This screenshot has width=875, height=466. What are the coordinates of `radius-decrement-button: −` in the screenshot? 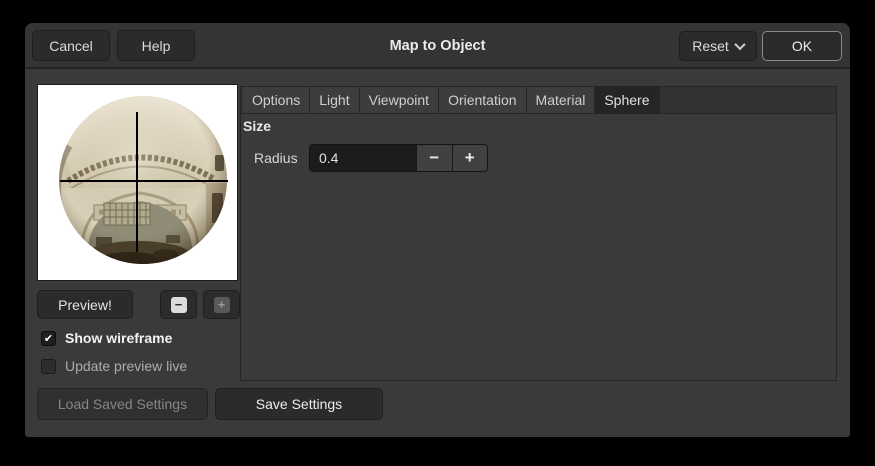 It's located at (434, 158).